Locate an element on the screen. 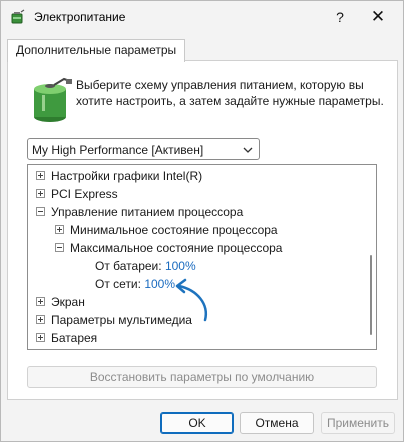 This screenshot has width=404, height=442. setting-on-battery: От батареи: 100% is located at coordinates (145, 266).